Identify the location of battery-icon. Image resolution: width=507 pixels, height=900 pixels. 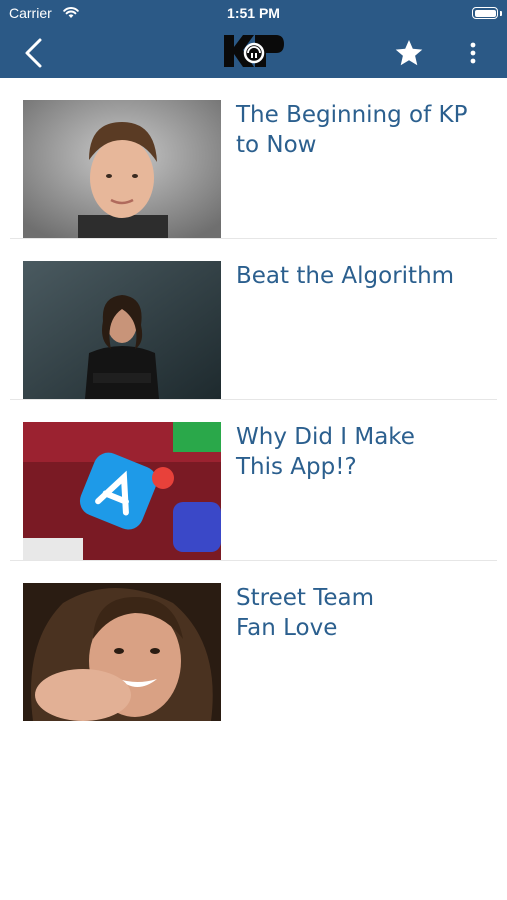
(487, 13).